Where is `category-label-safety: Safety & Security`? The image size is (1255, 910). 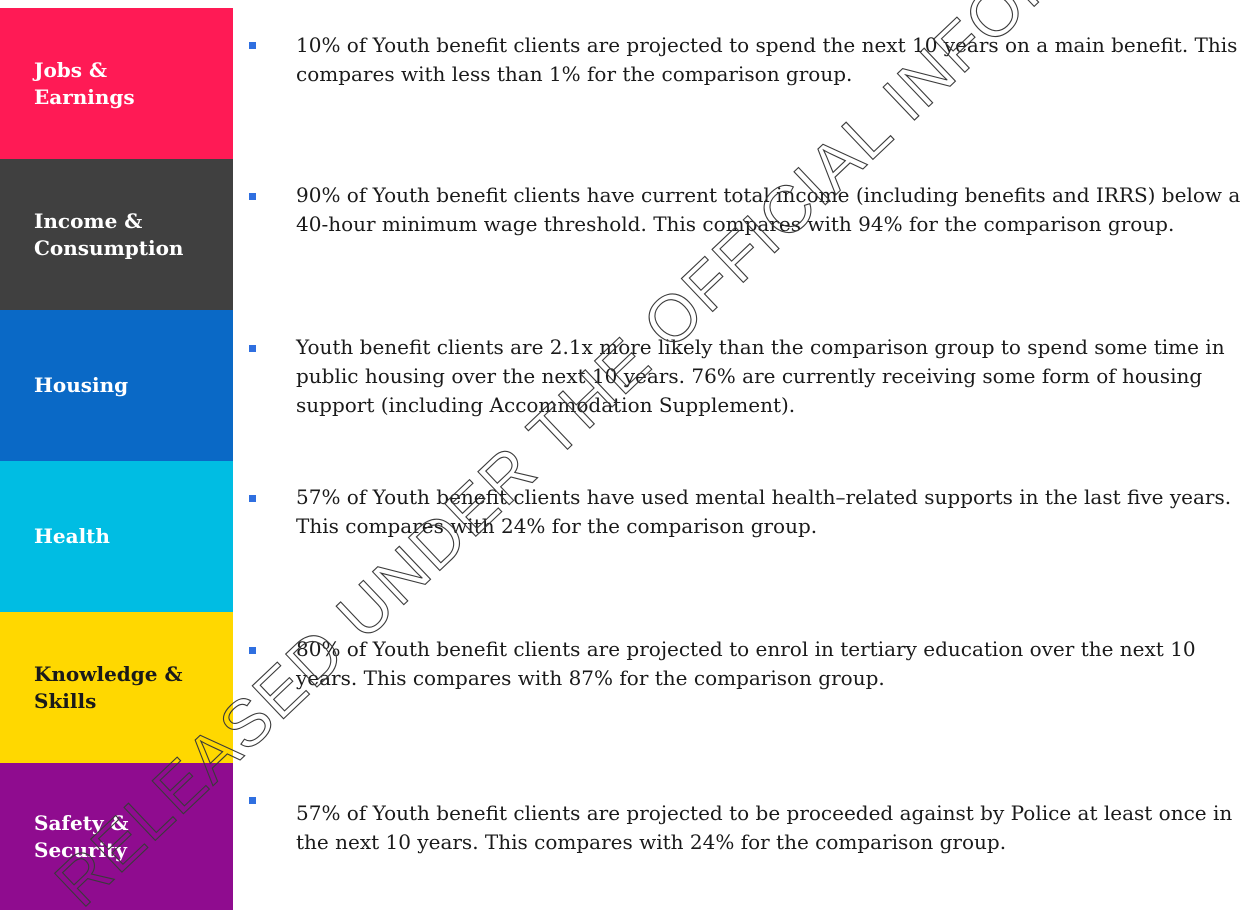 category-label-safety: Safety & Security is located at coordinates (81, 836).